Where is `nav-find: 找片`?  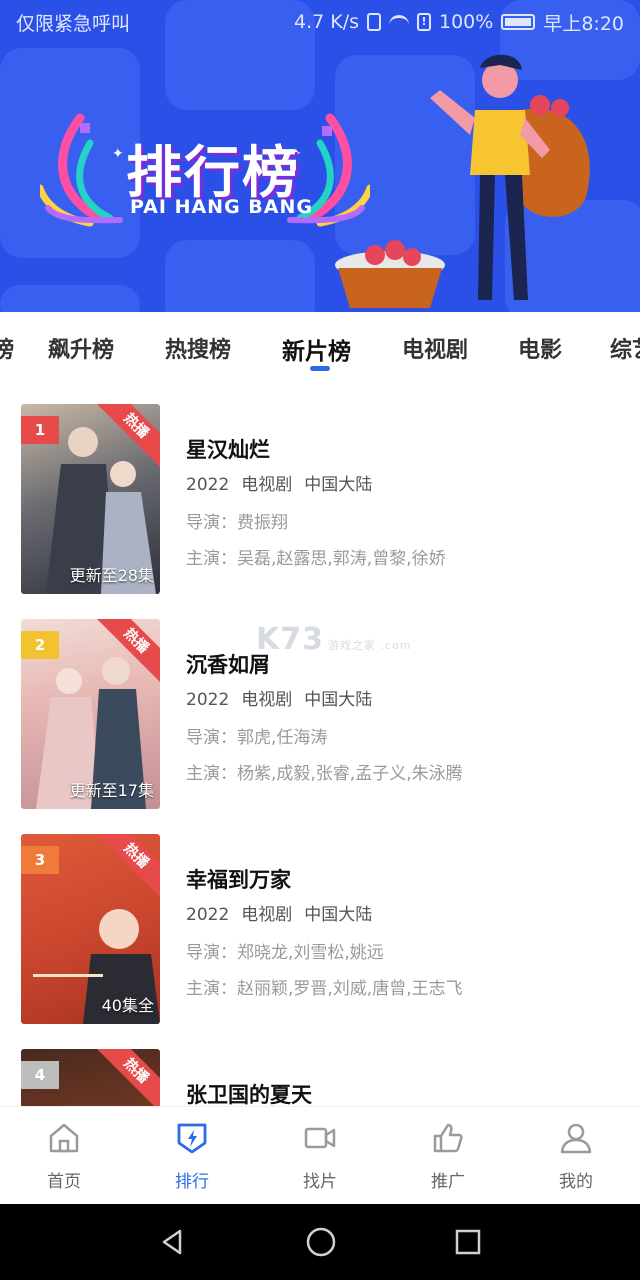 nav-find: 找片 is located at coordinates (320, 1155).